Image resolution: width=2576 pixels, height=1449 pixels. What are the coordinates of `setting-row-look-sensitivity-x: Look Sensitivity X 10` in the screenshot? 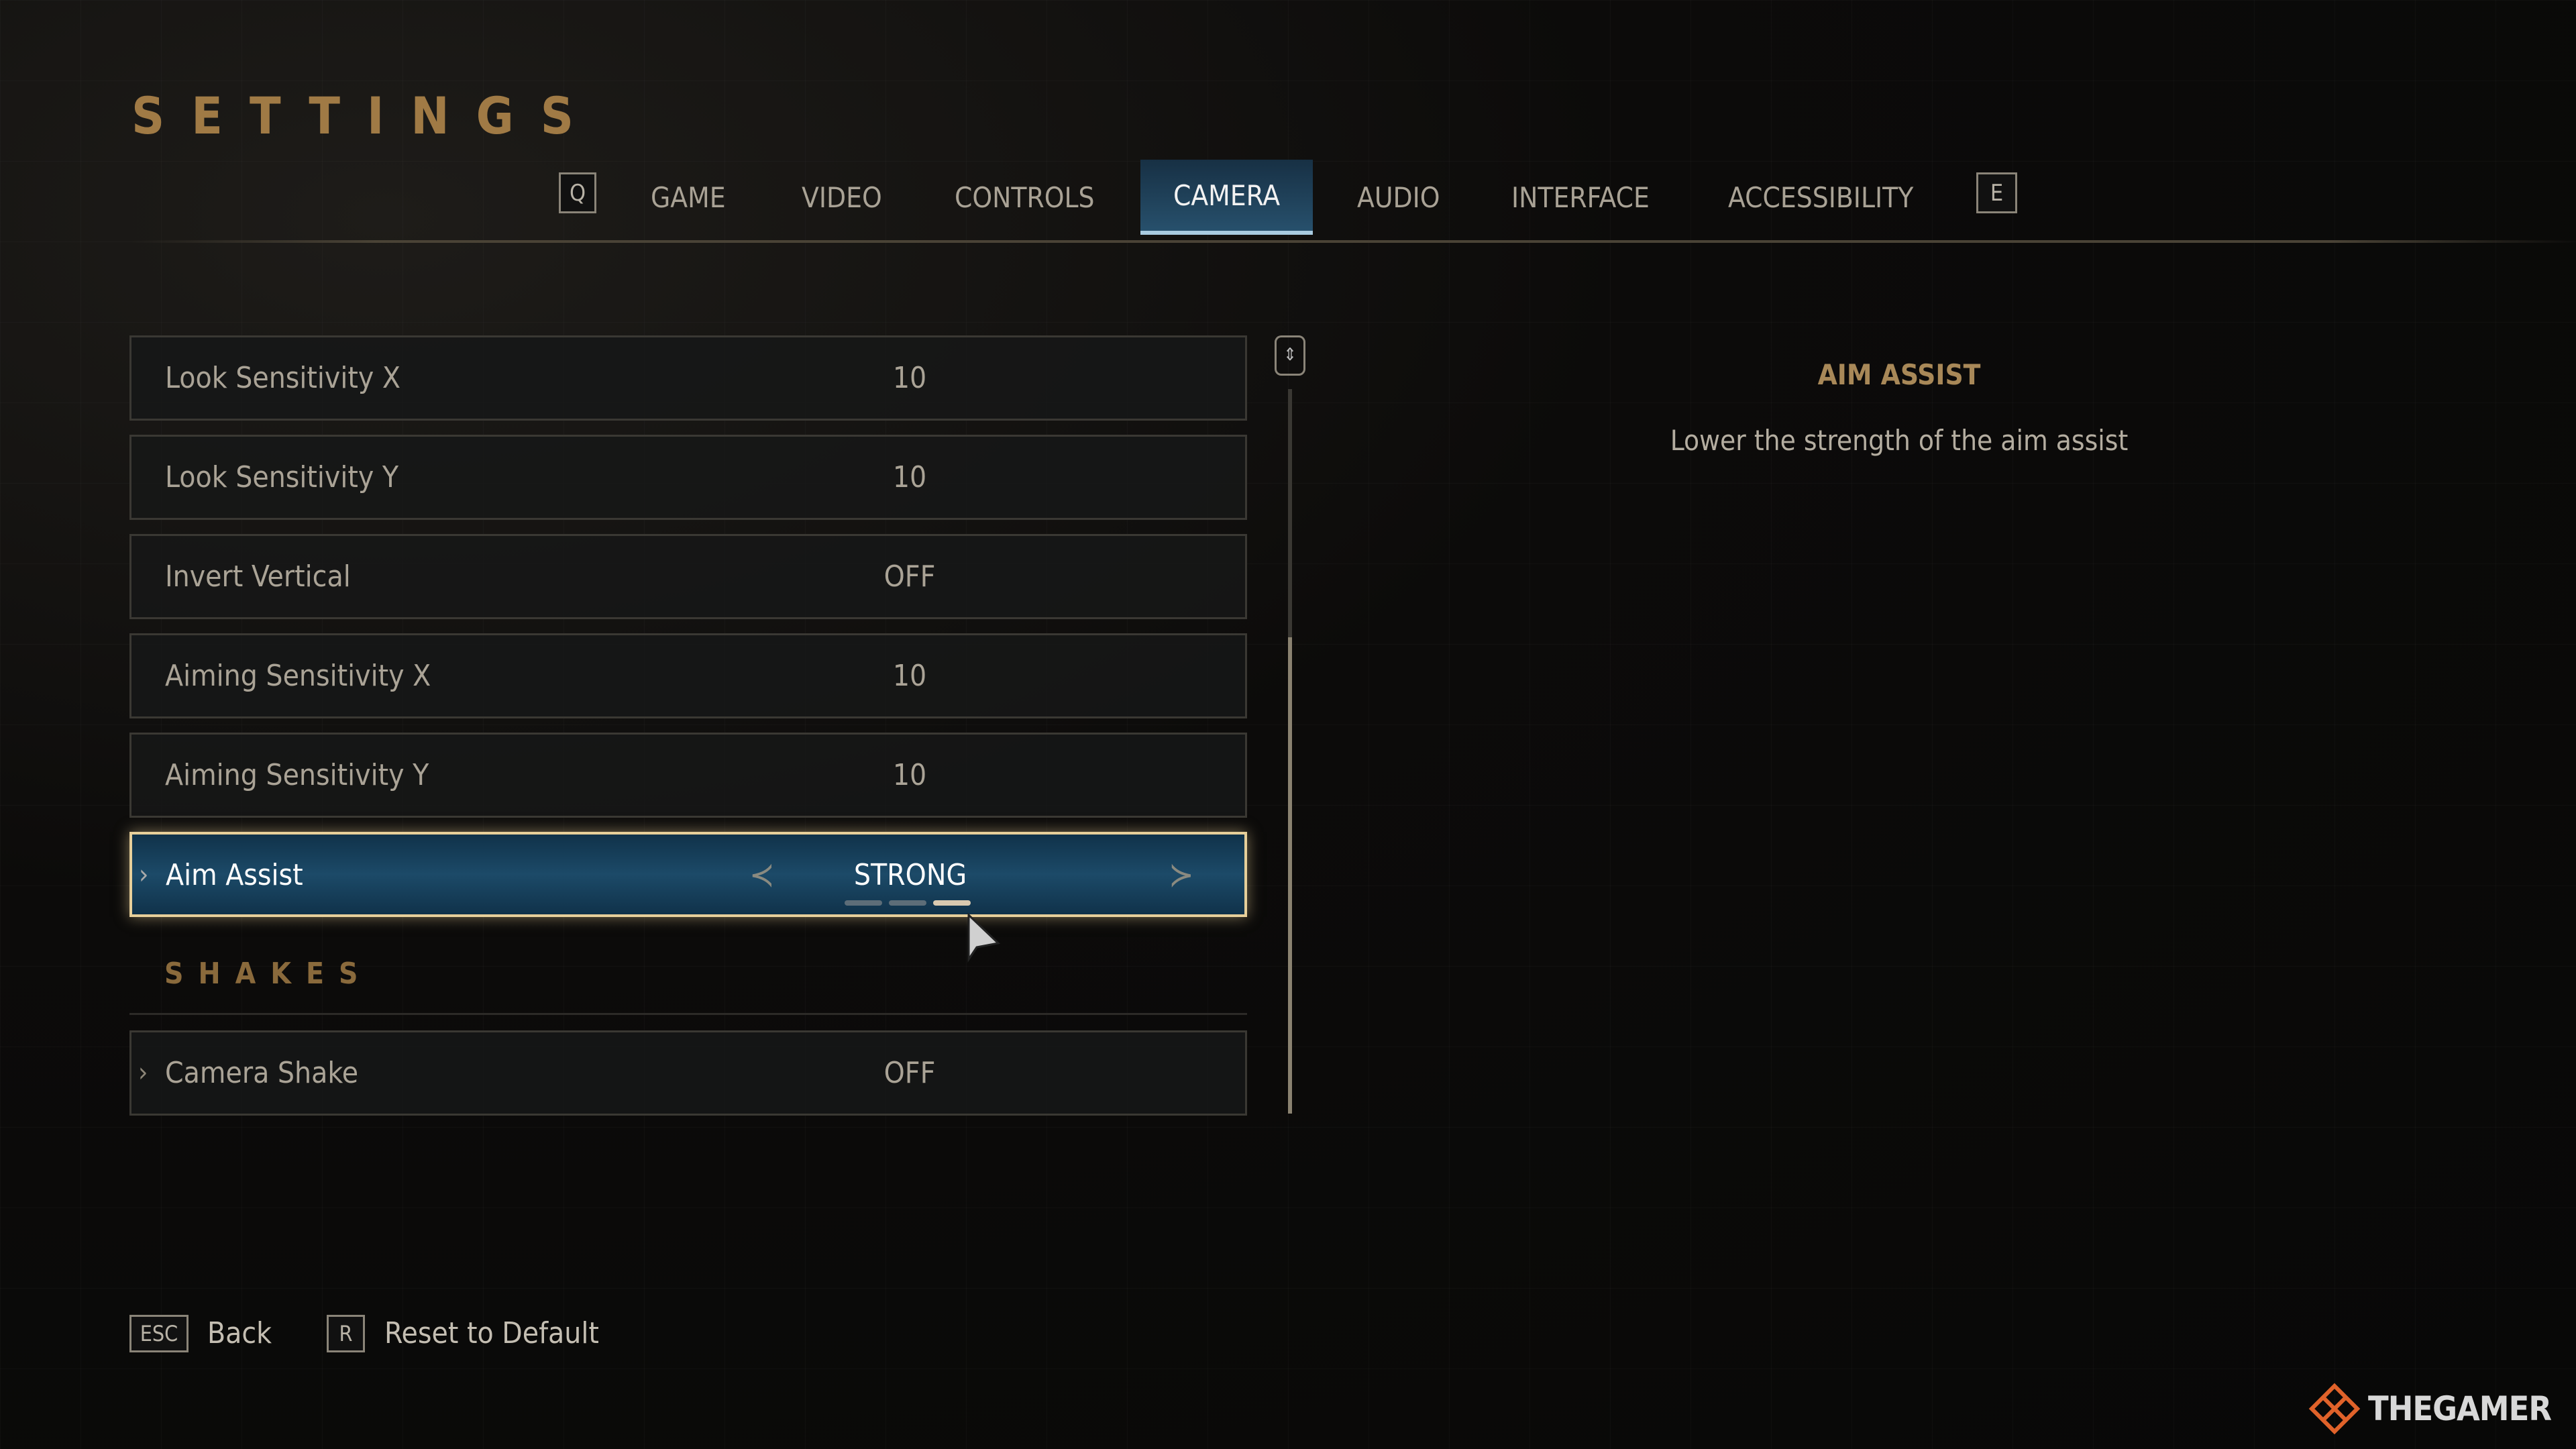 It's located at (688, 378).